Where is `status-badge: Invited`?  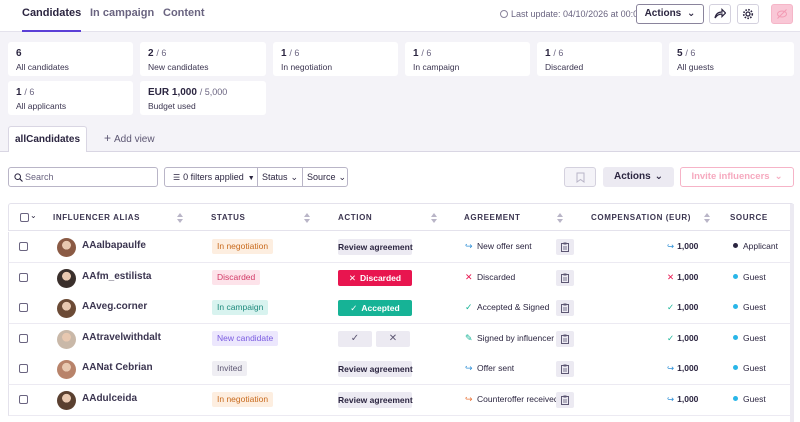
status-badge: Invited is located at coordinates (230, 369).